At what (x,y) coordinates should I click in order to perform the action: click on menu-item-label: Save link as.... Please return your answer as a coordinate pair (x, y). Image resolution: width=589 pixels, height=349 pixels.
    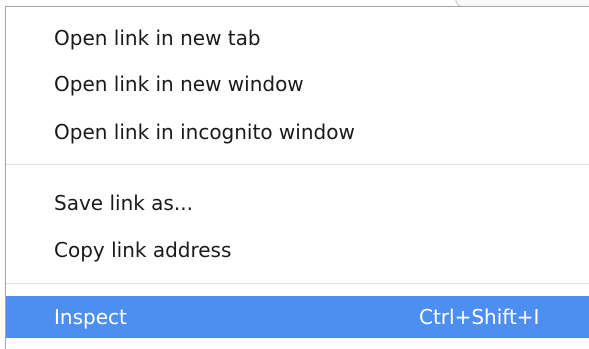
    Looking at the image, I should click on (123, 203).